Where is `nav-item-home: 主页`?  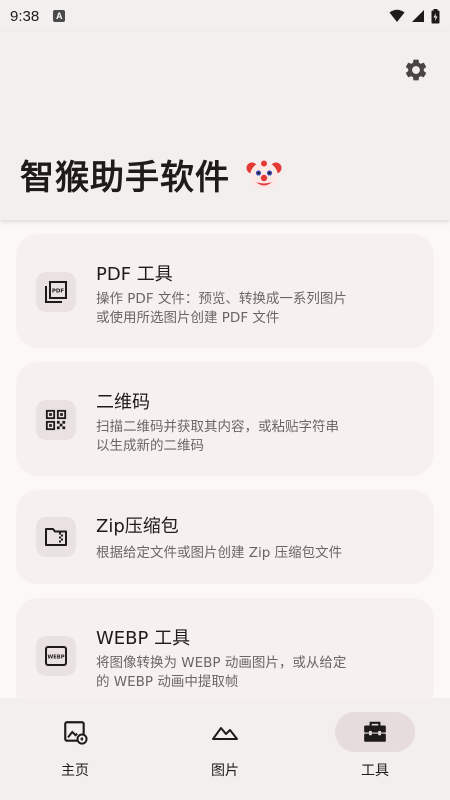
nav-item-home: 主页 is located at coordinates (75, 749).